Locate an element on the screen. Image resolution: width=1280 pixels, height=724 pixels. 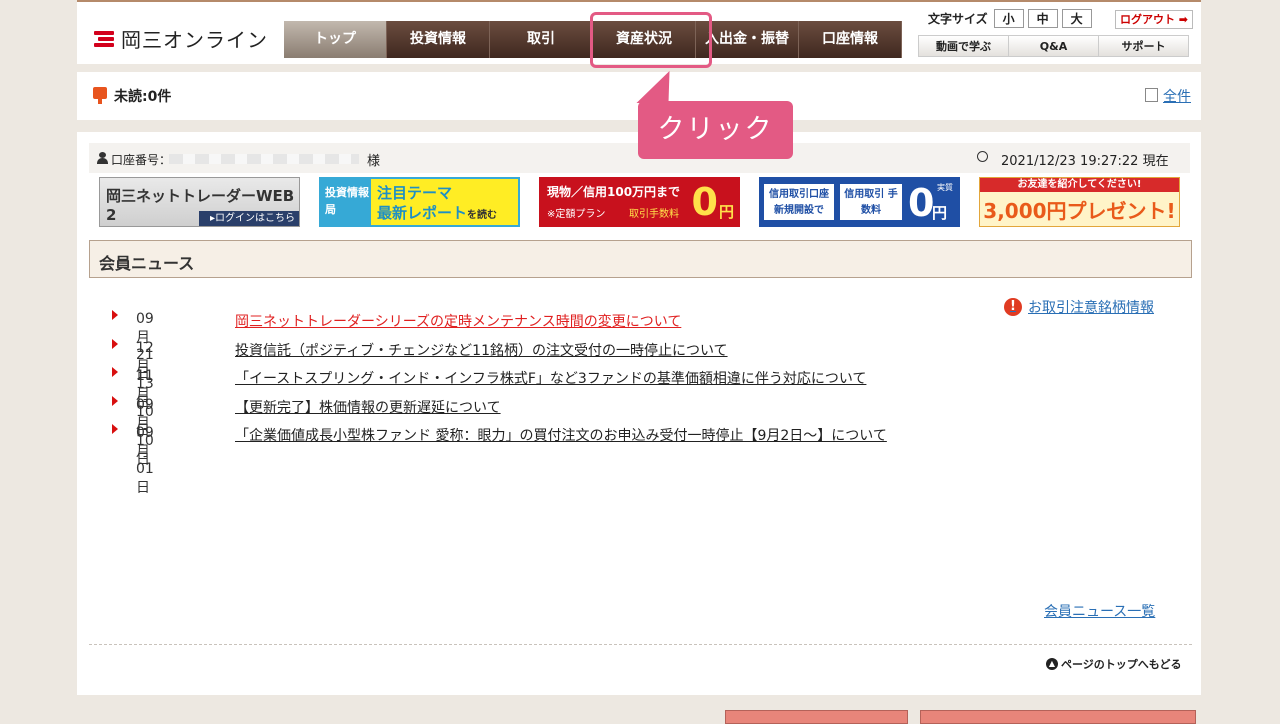
logo: 岡三オンライン is located at coordinates (181, 38).